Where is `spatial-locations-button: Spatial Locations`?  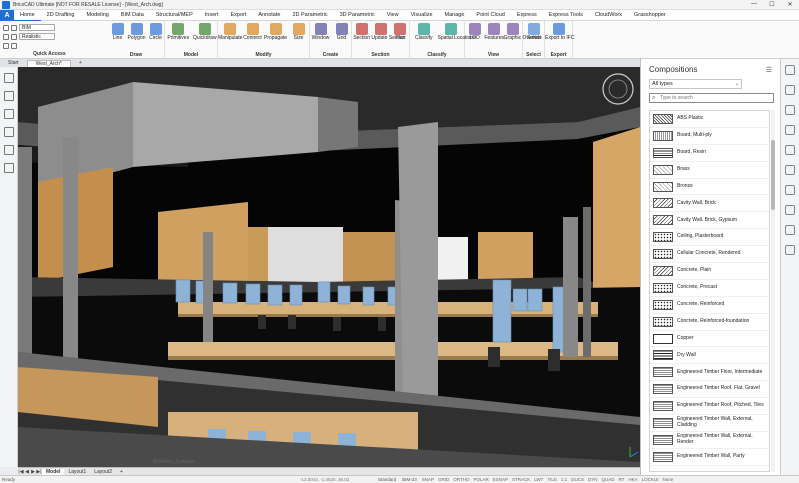
spatial-locations-button: Spatial Locations is located at coordinates (457, 32).